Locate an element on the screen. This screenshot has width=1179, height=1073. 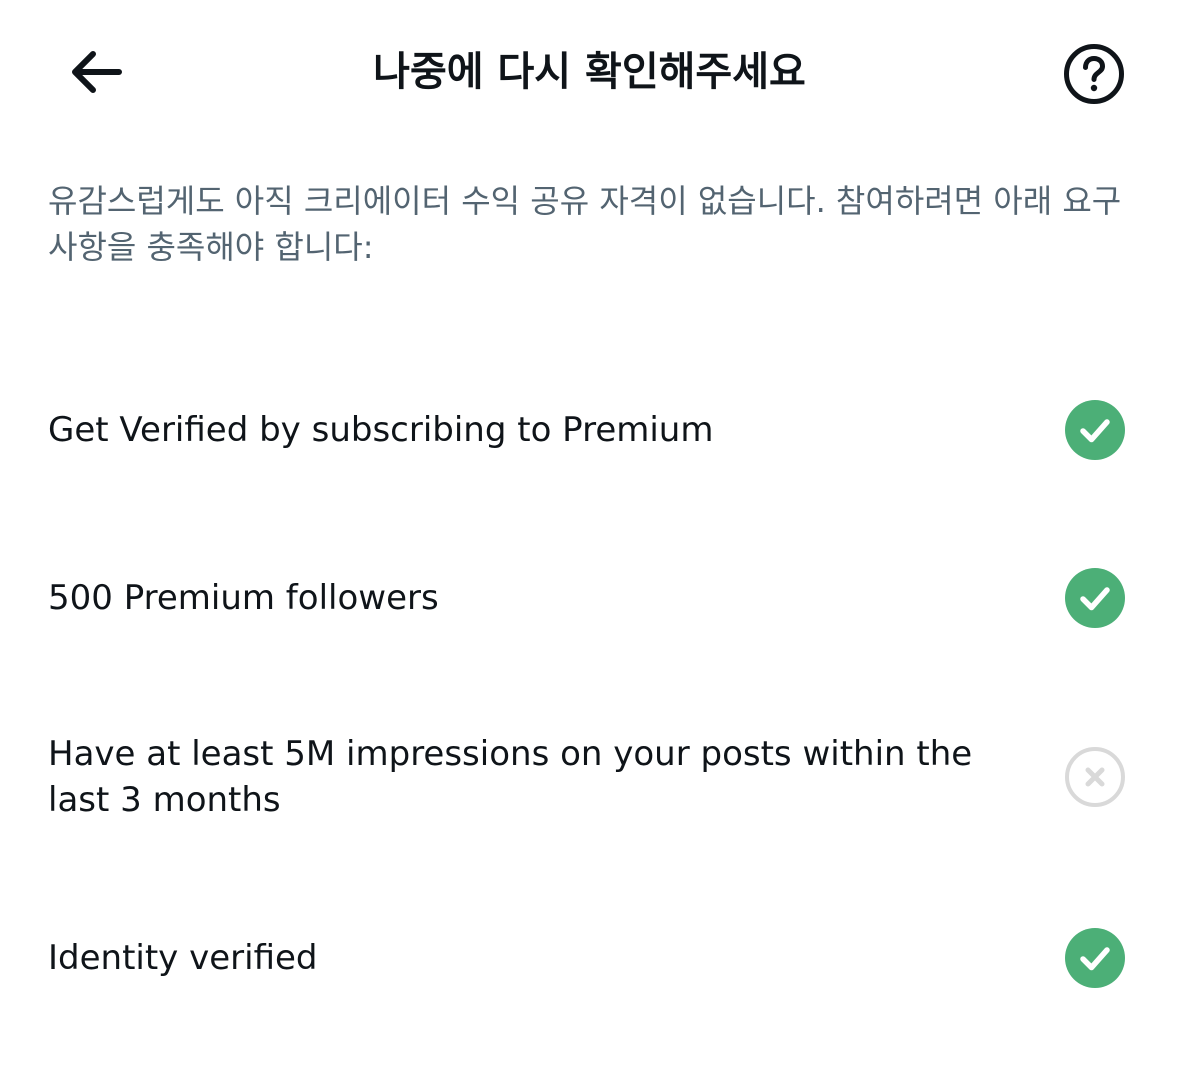
arrow-left-icon is located at coordinates (97, 72).